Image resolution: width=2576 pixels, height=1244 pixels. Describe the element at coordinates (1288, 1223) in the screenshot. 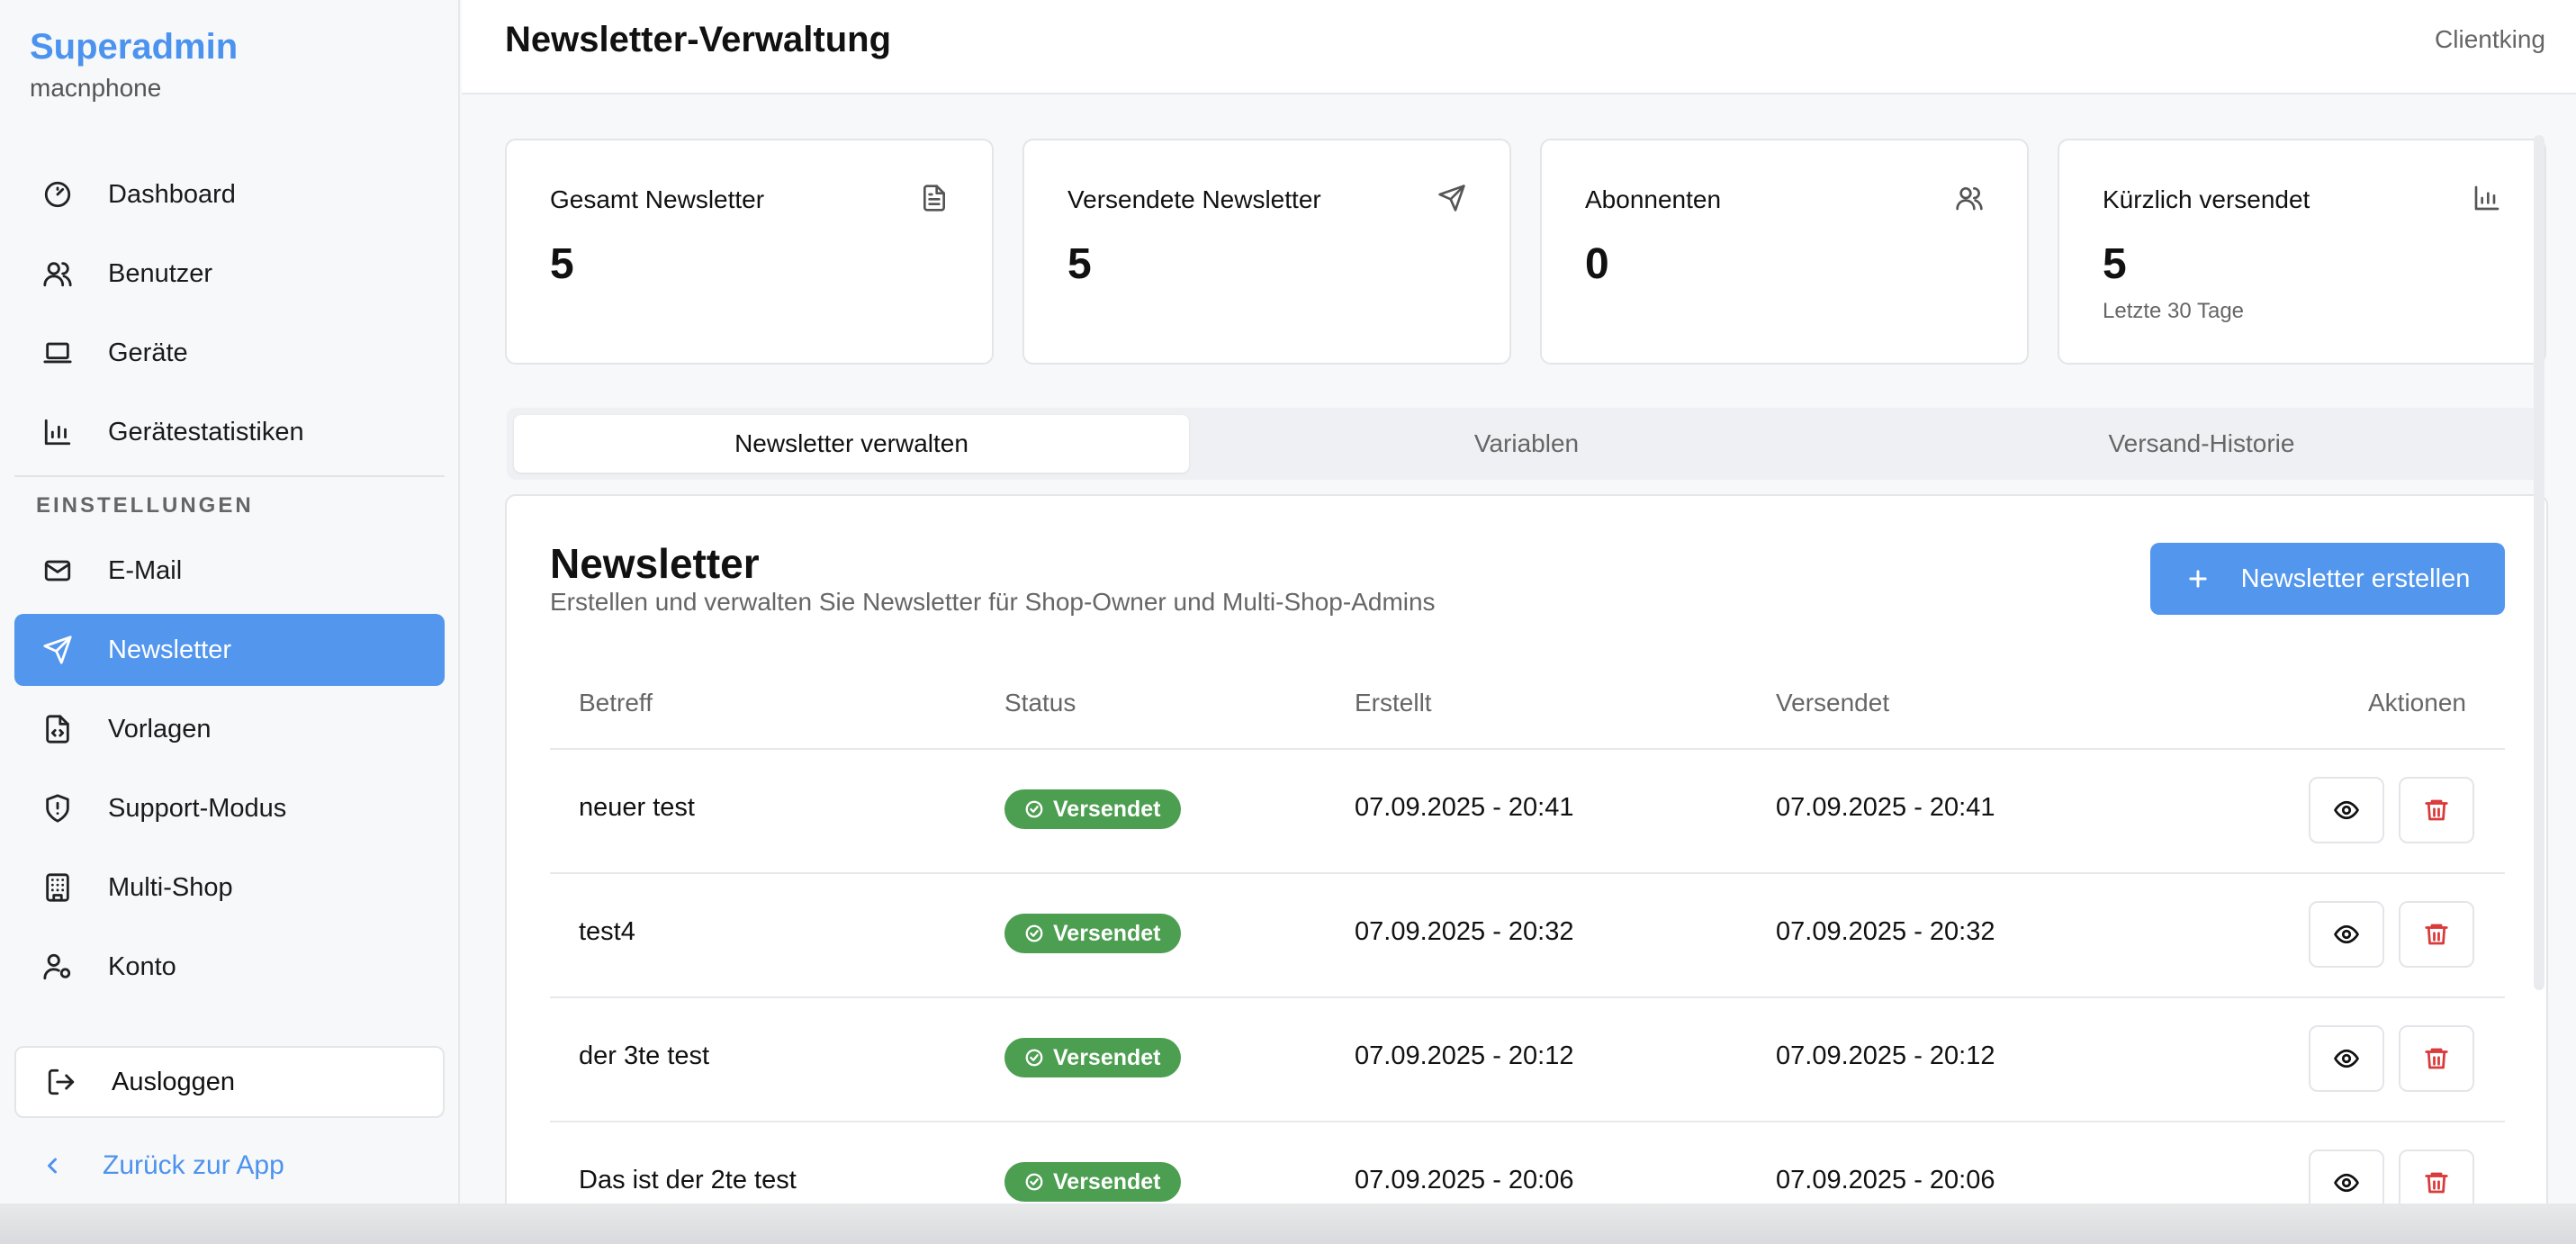

I see `window-bottom-edge` at that location.